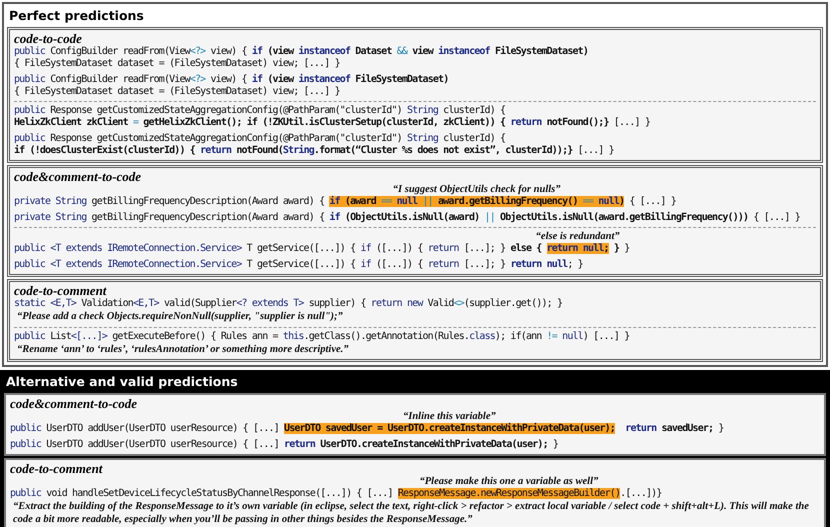  Describe the element at coordinates (476, 190) in the screenshot. I see `reviewer-comment: “I suggest ObjectUtils check for nulls”` at that location.